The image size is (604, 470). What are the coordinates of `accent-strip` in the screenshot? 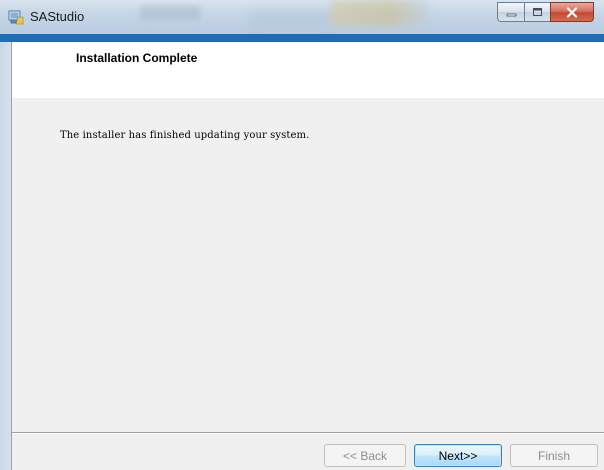 It's located at (302, 38).